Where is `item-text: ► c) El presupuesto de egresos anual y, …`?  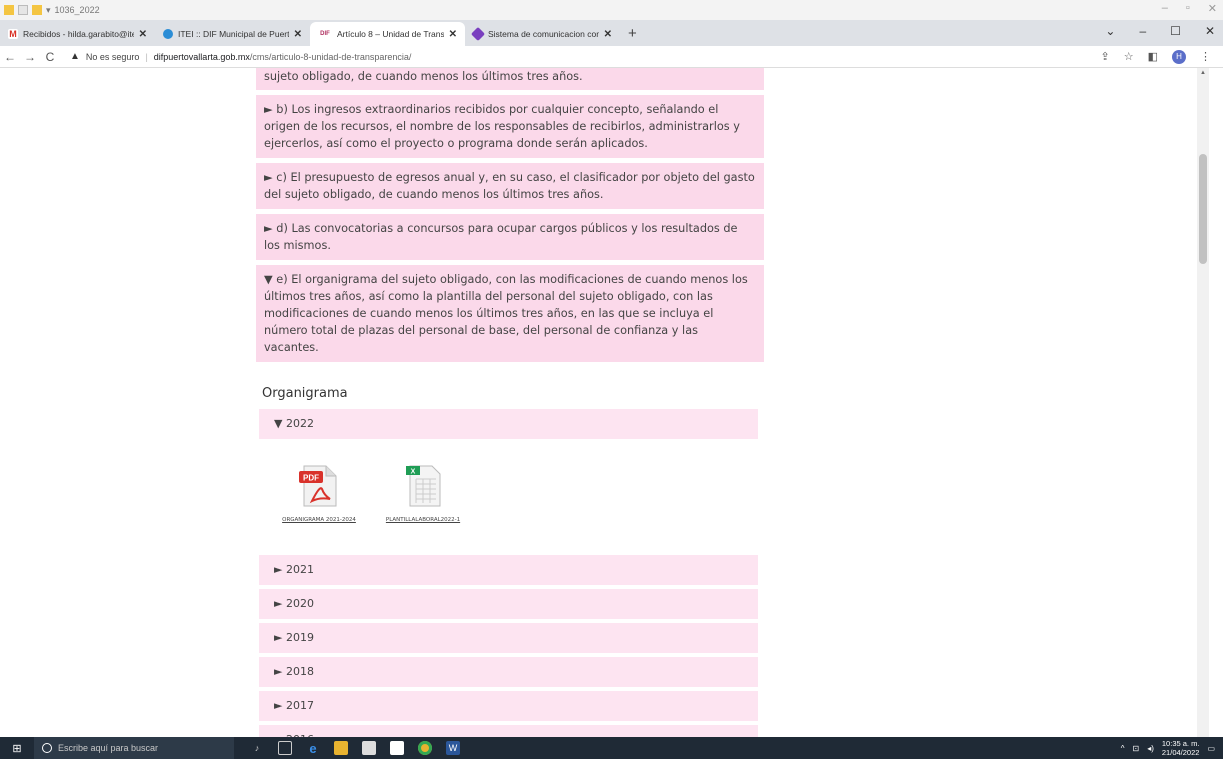 item-text: ► c) El presupuesto de egresos anual y, … is located at coordinates (509, 186).